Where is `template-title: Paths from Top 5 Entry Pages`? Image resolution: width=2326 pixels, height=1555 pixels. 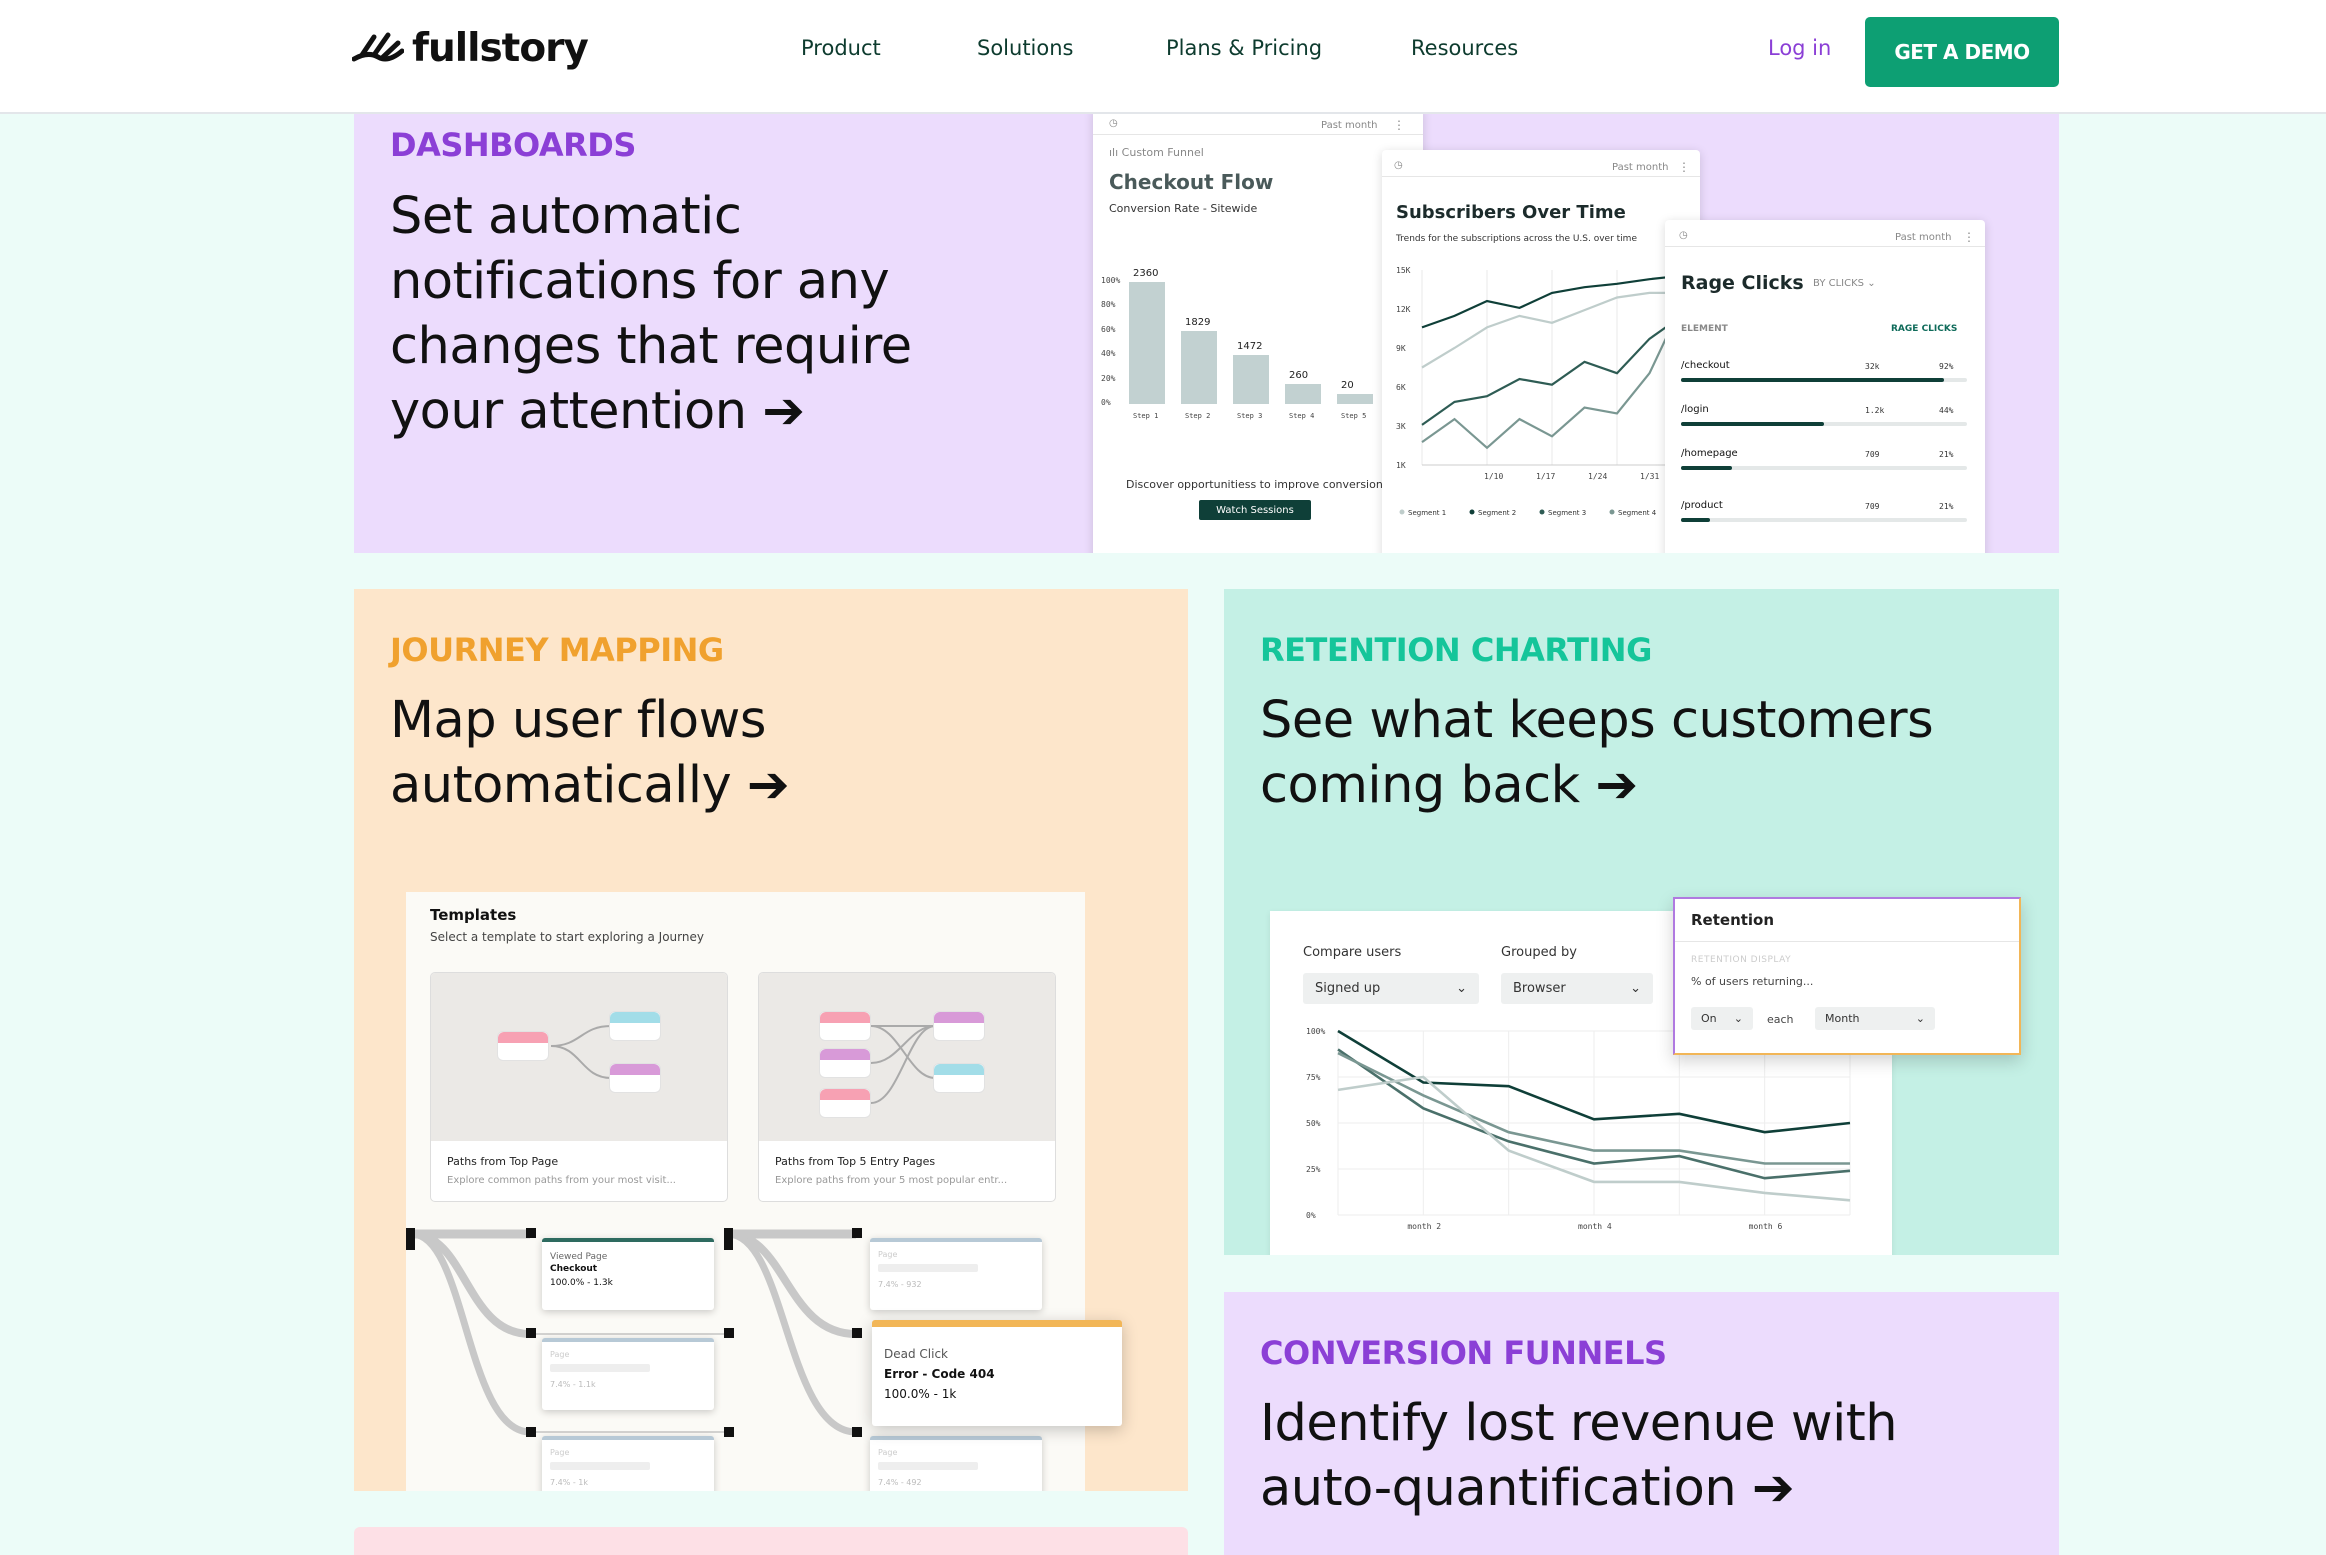
template-title: Paths from Top 5 Entry Pages is located at coordinates (855, 1161).